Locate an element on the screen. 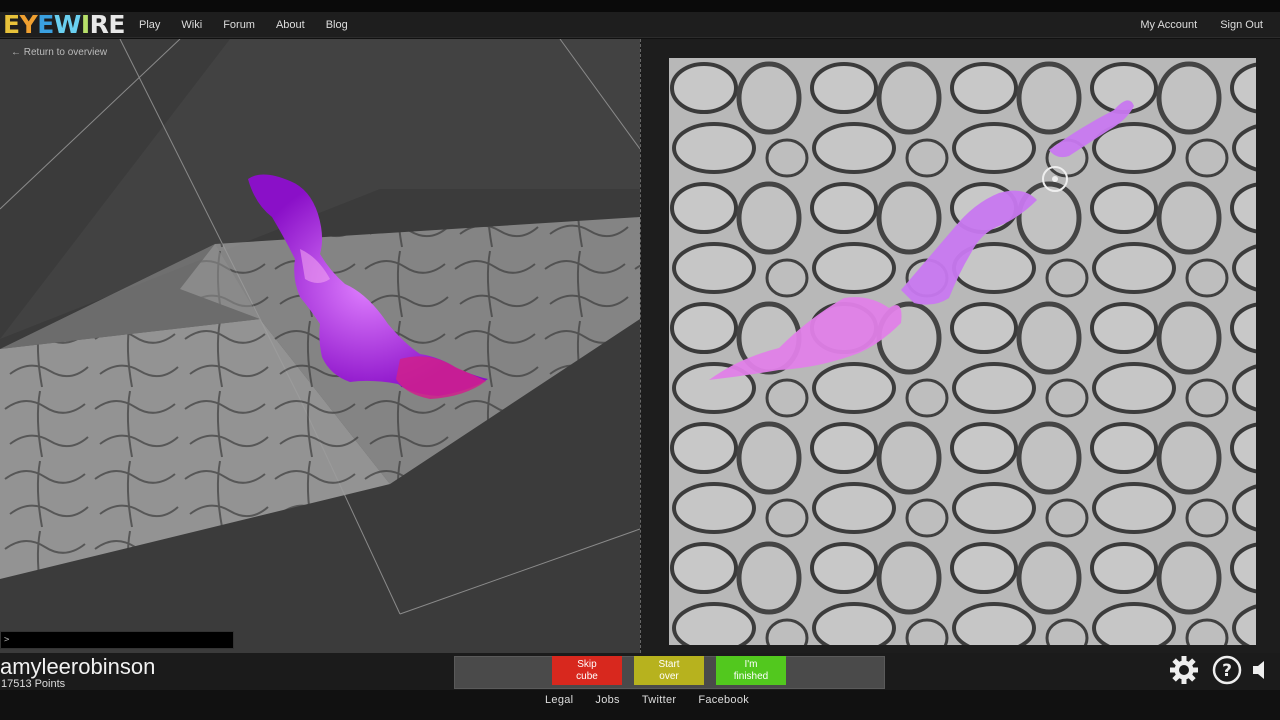  top-strip is located at coordinates (640, 6).